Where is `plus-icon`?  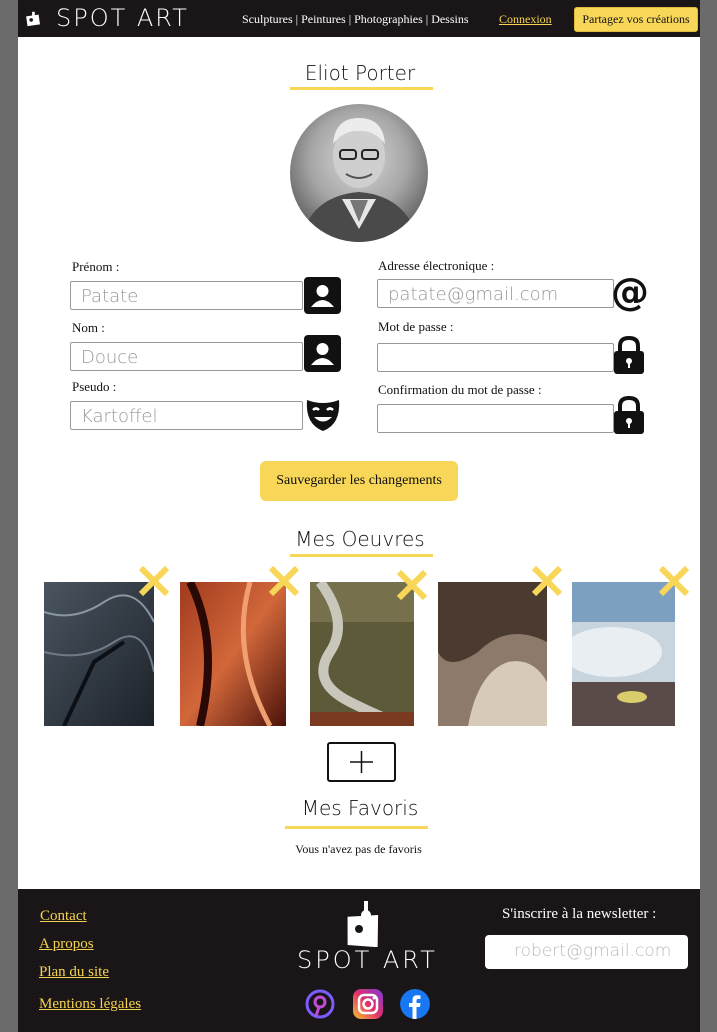 plus-icon is located at coordinates (361, 762).